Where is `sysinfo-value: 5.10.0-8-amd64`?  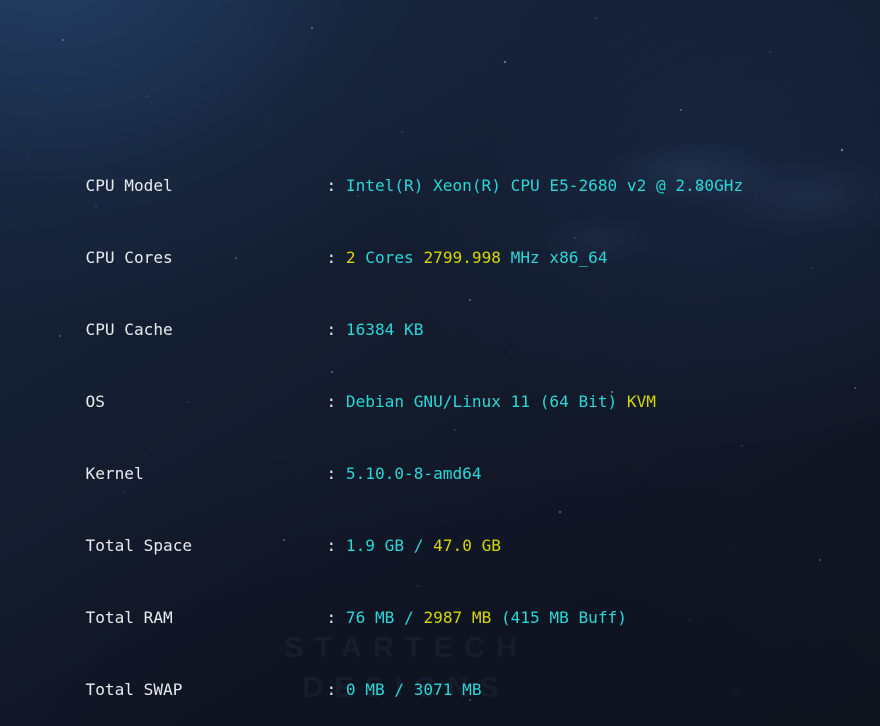
sysinfo-value: 5.10.0-8-amd64 is located at coordinates (413, 473).